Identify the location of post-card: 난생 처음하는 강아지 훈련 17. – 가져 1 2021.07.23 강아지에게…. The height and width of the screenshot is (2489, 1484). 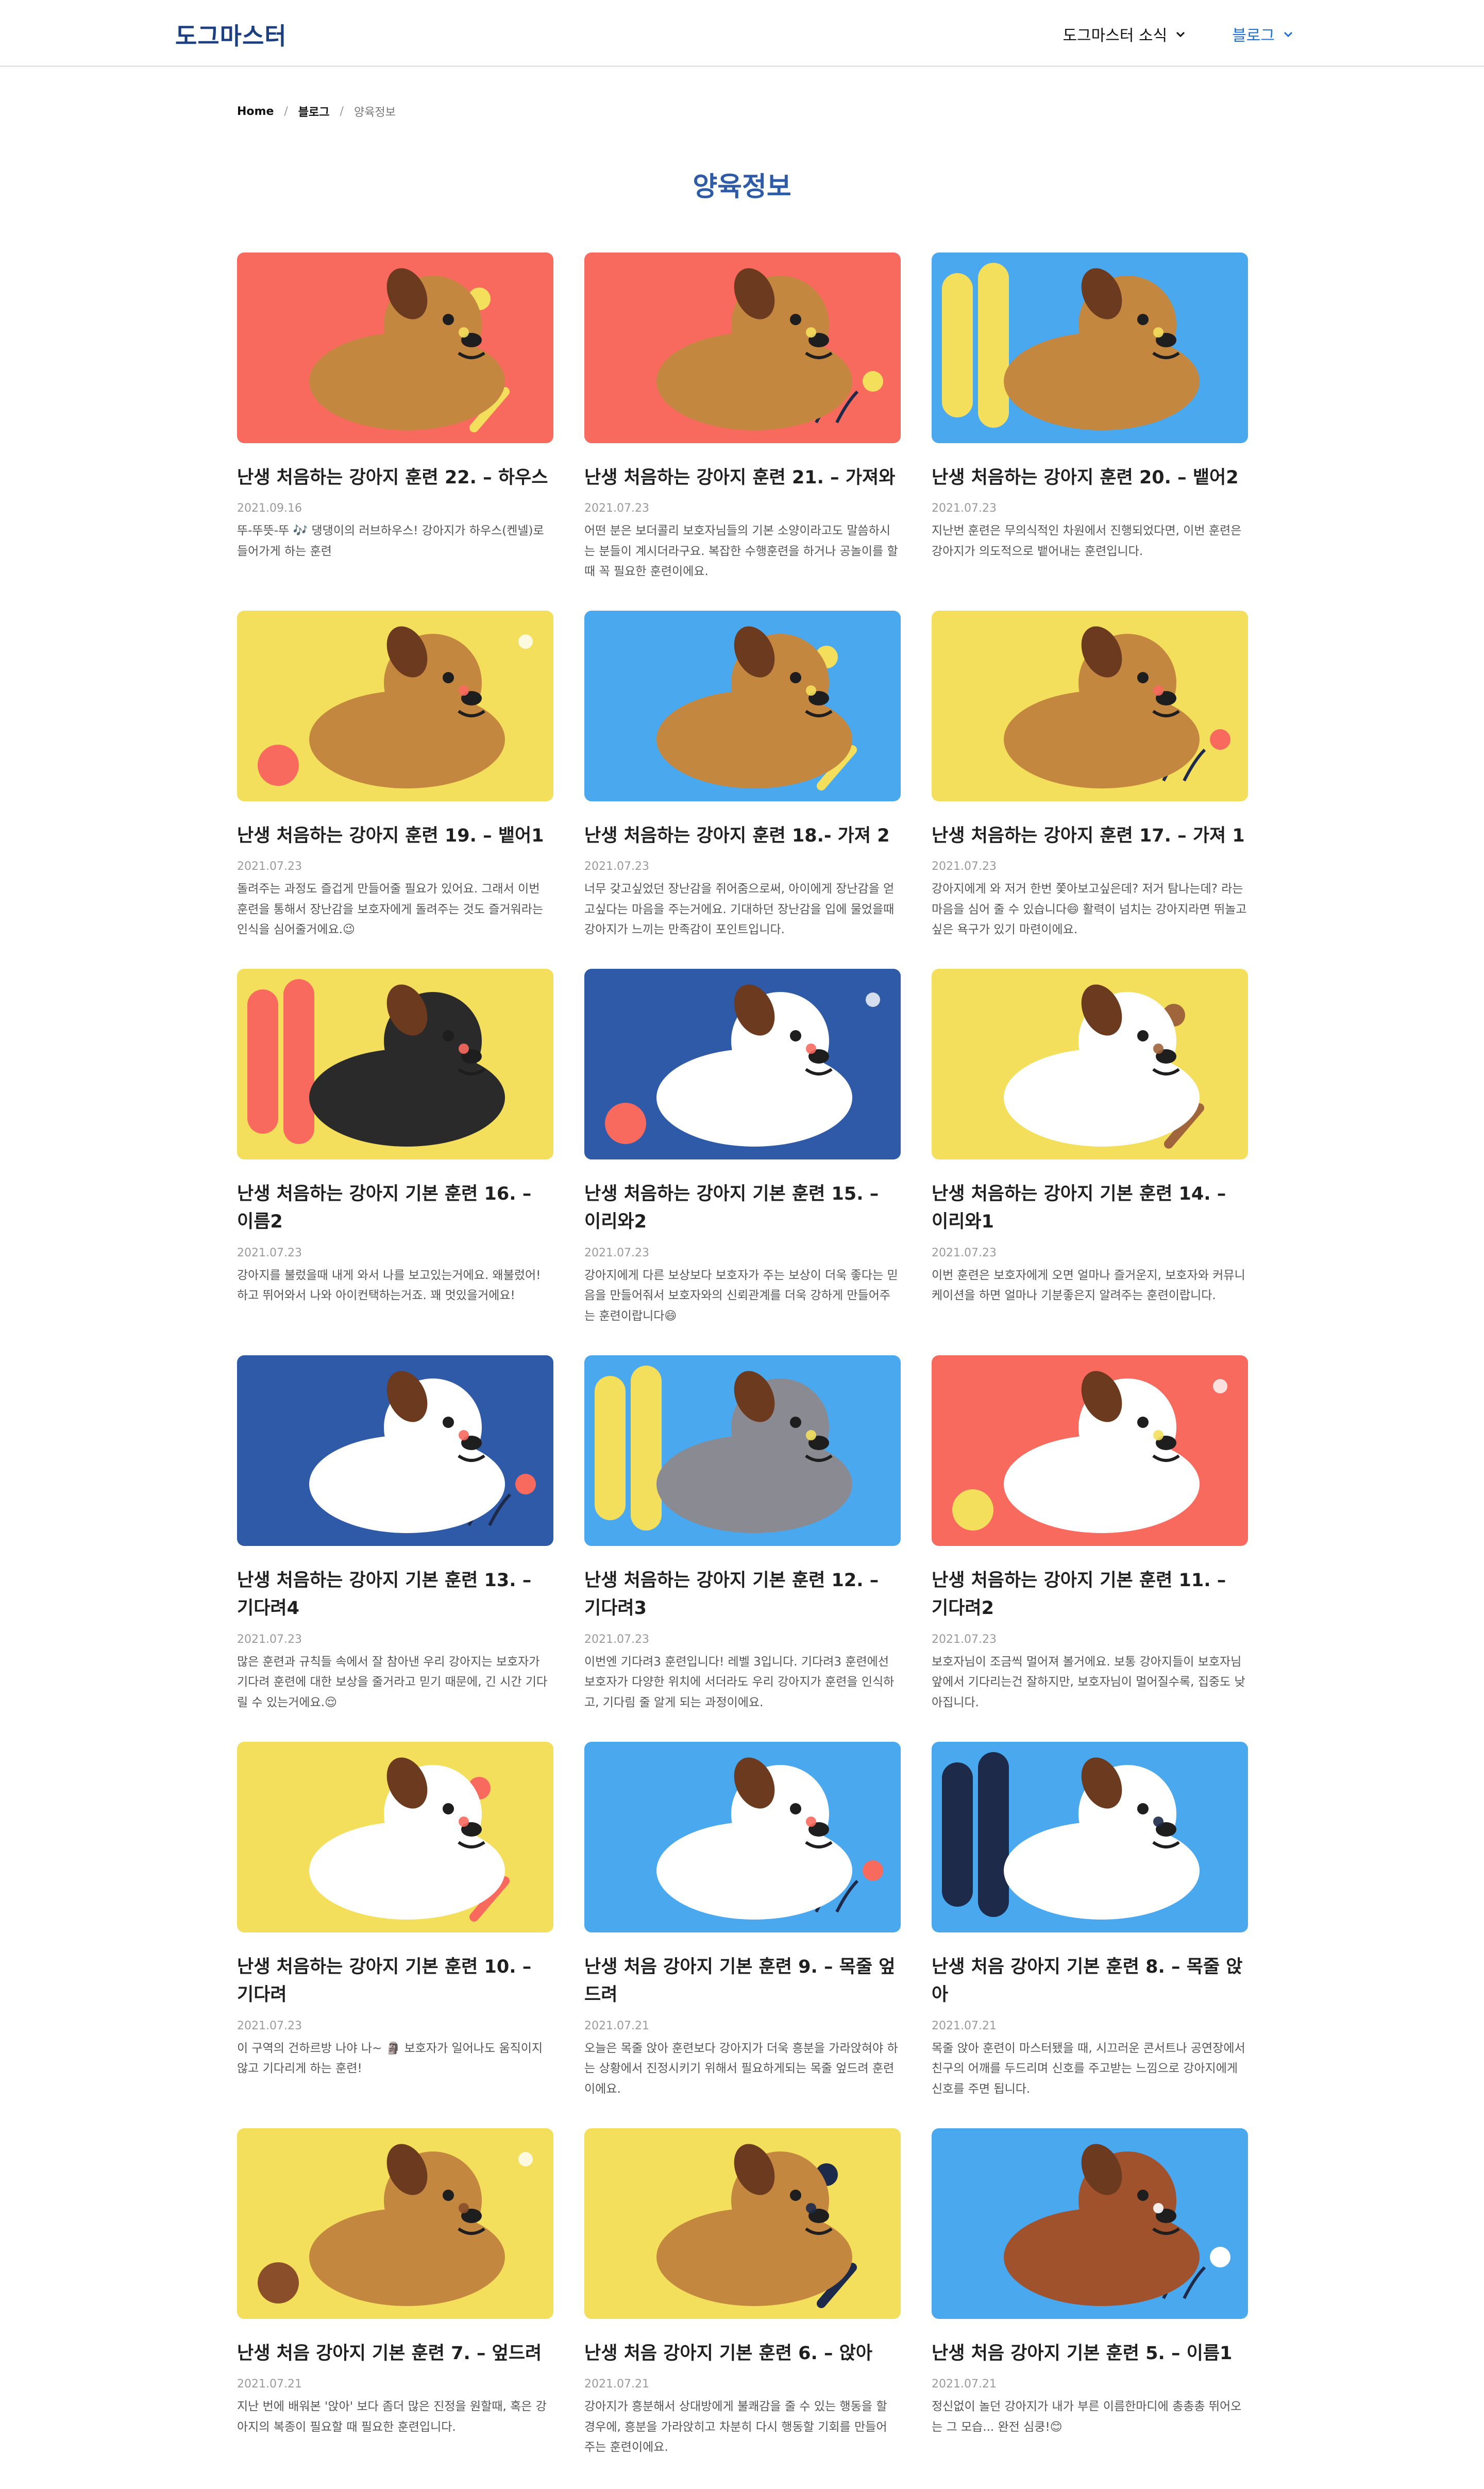
(1090, 790).